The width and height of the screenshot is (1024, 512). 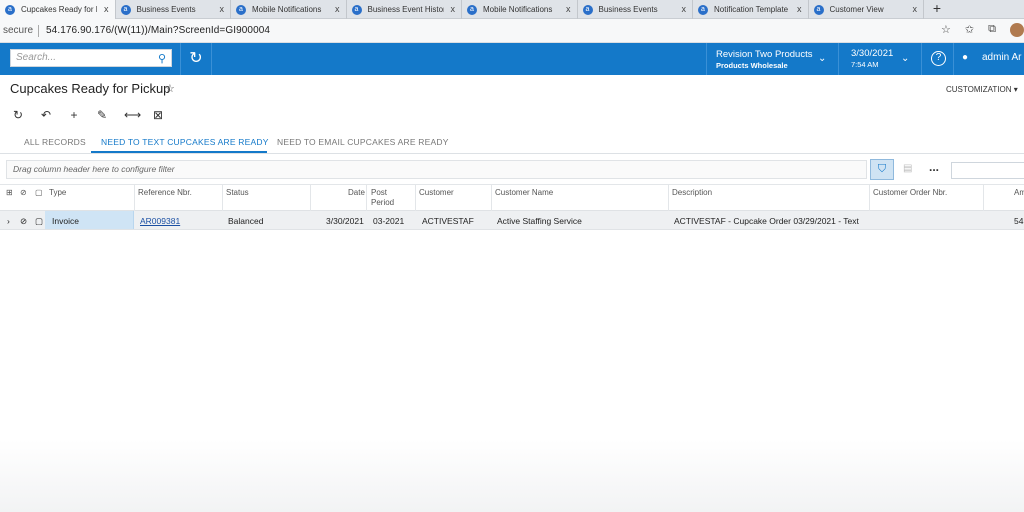 What do you see at coordinates (166, 9) in the screenshot?
I see `tab-label: Business Events` at bounding box center [166, 9].